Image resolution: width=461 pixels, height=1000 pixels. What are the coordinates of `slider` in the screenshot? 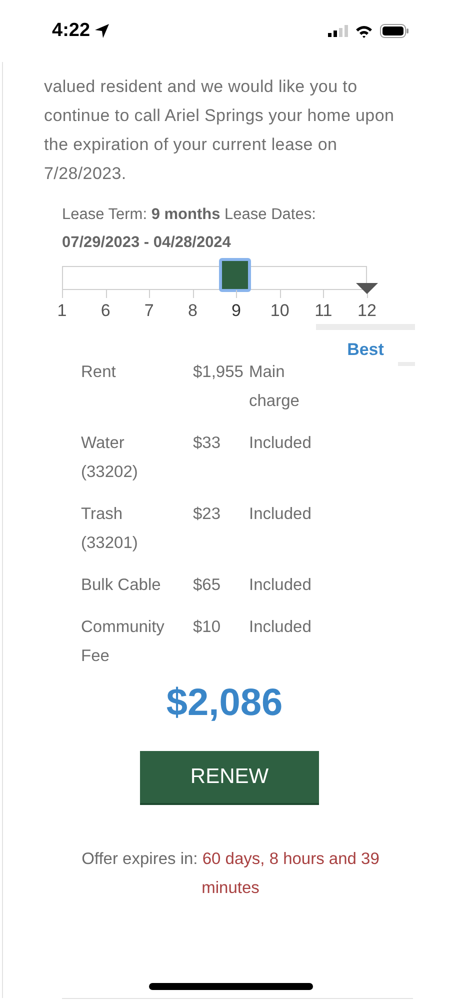 It's located at (214, 275).